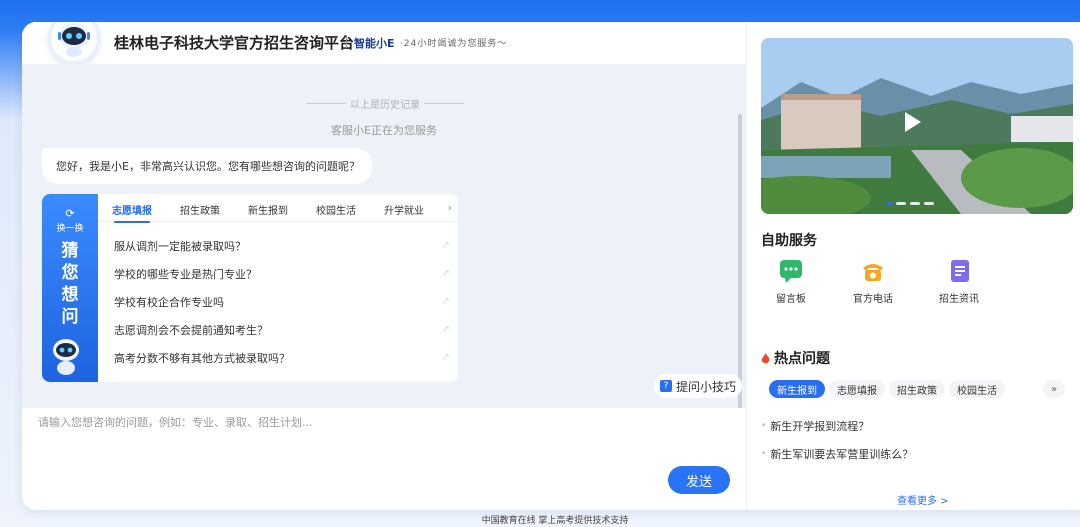 The image size is (1080, 527). What do you see at coordinates (873, 281) in the screenshot?
I see `service-phone: 官方电话` at bounding box center [873, 281].